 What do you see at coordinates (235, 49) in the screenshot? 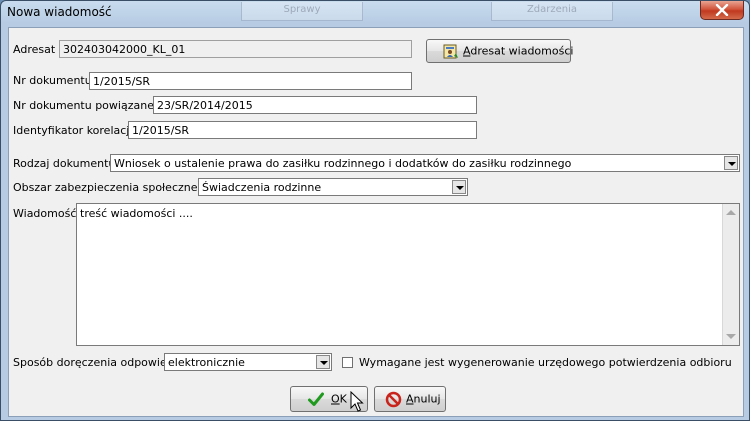
I see `adresat-field: 302403042000_KL_01` at bounding box center [235, 49].